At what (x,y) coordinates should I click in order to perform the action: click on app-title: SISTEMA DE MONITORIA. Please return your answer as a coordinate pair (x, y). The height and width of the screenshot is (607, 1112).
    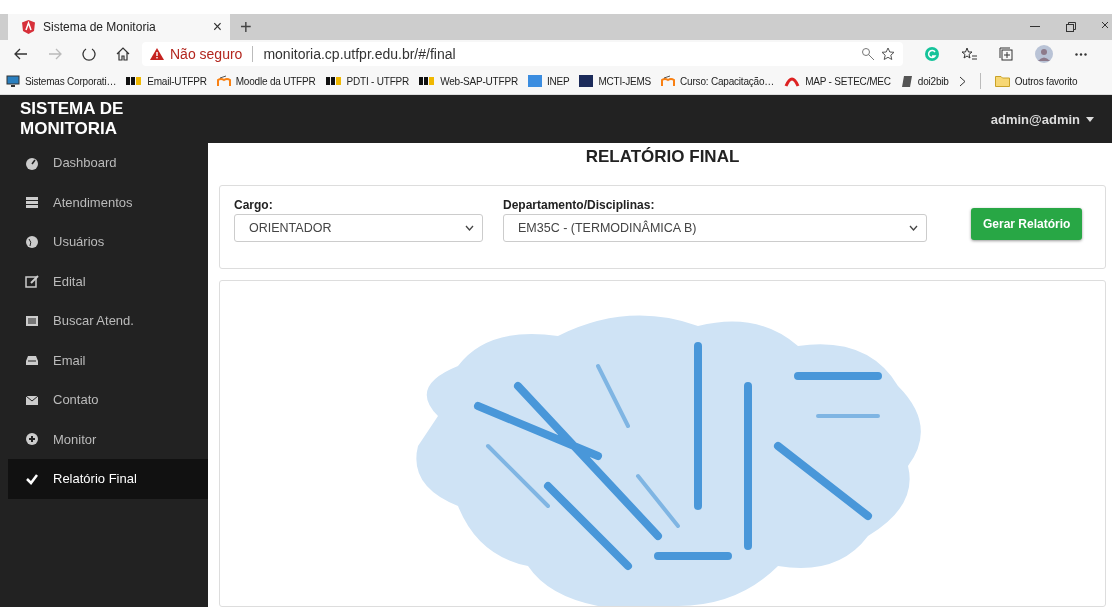
    Looking at the image, I should click on (72, 119).